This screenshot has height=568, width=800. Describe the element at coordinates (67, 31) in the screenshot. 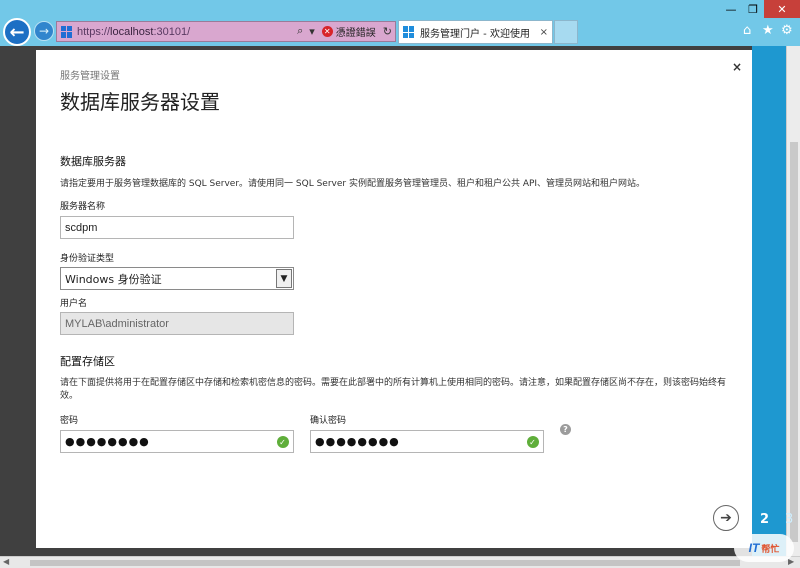

I see `windows-logo-icon` at that location.